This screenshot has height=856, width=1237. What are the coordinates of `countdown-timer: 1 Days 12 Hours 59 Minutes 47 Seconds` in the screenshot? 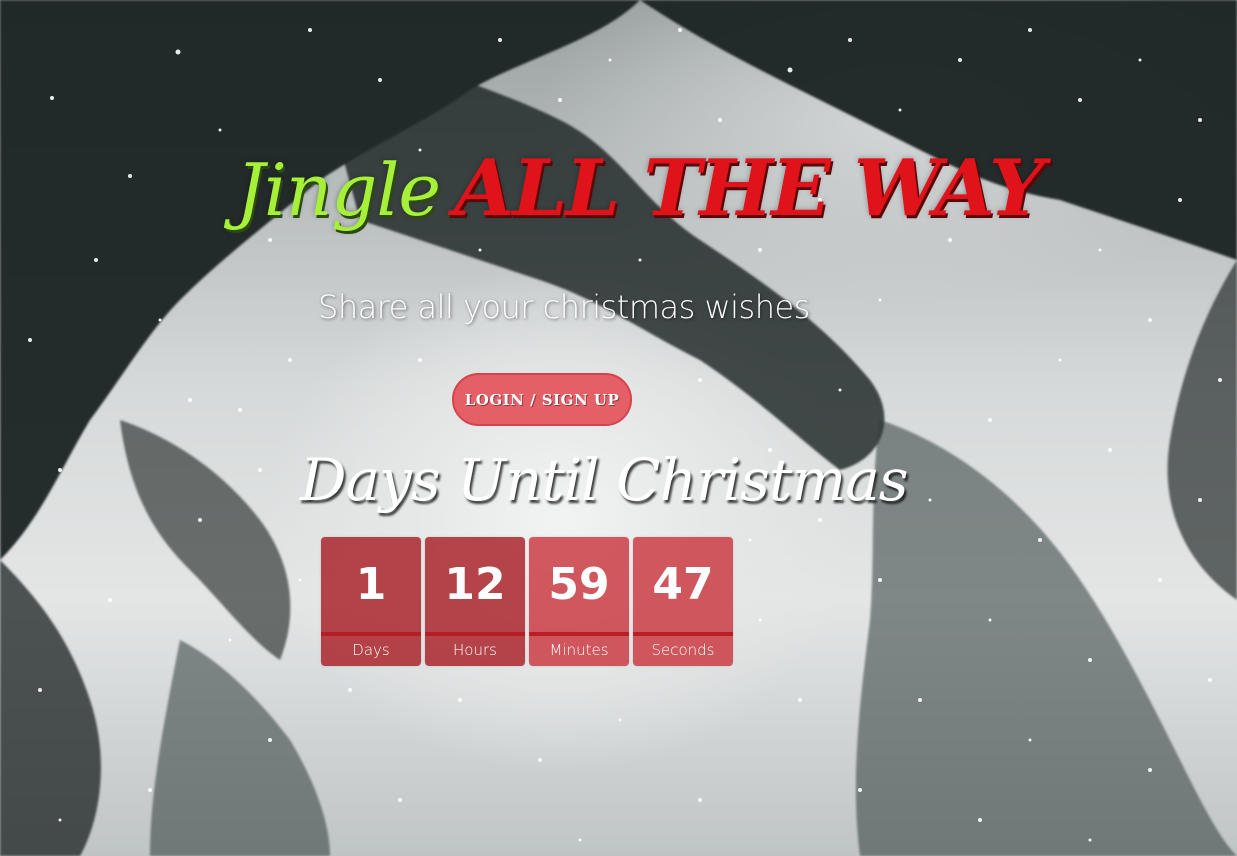 It's located at (527, 601).